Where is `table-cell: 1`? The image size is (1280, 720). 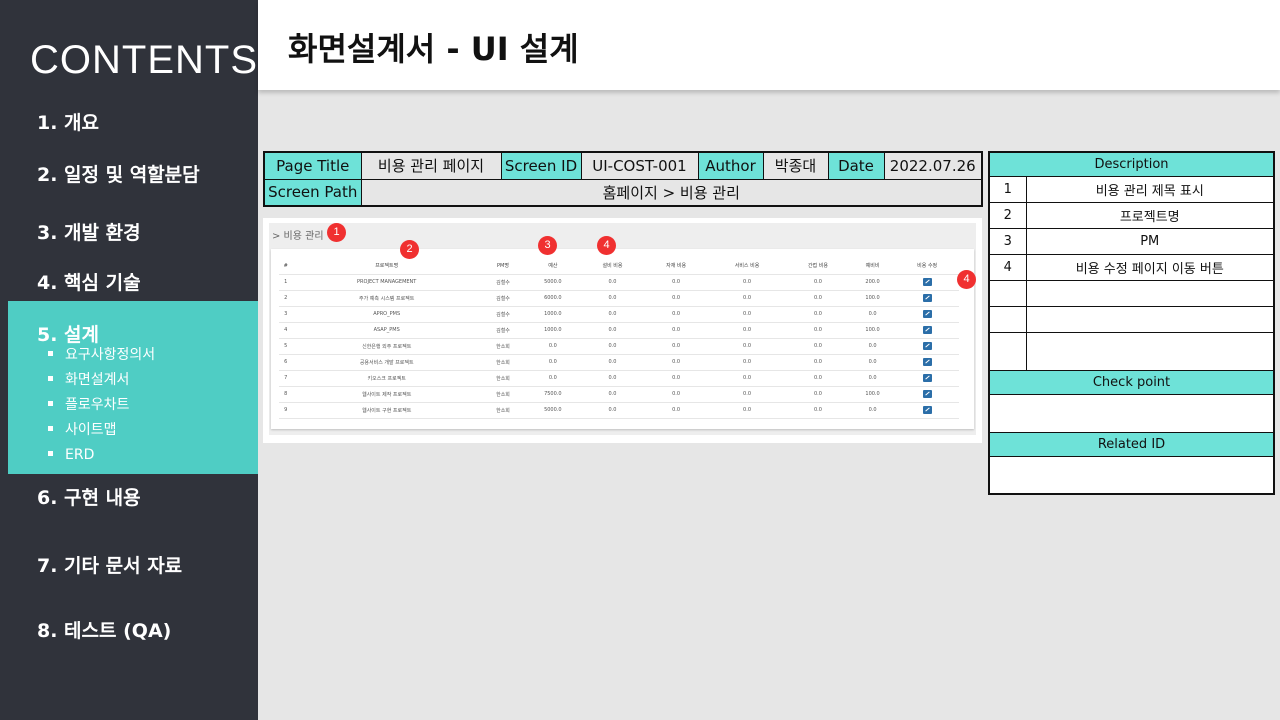 table-cell: 1 is located at coordinates (286, 282).